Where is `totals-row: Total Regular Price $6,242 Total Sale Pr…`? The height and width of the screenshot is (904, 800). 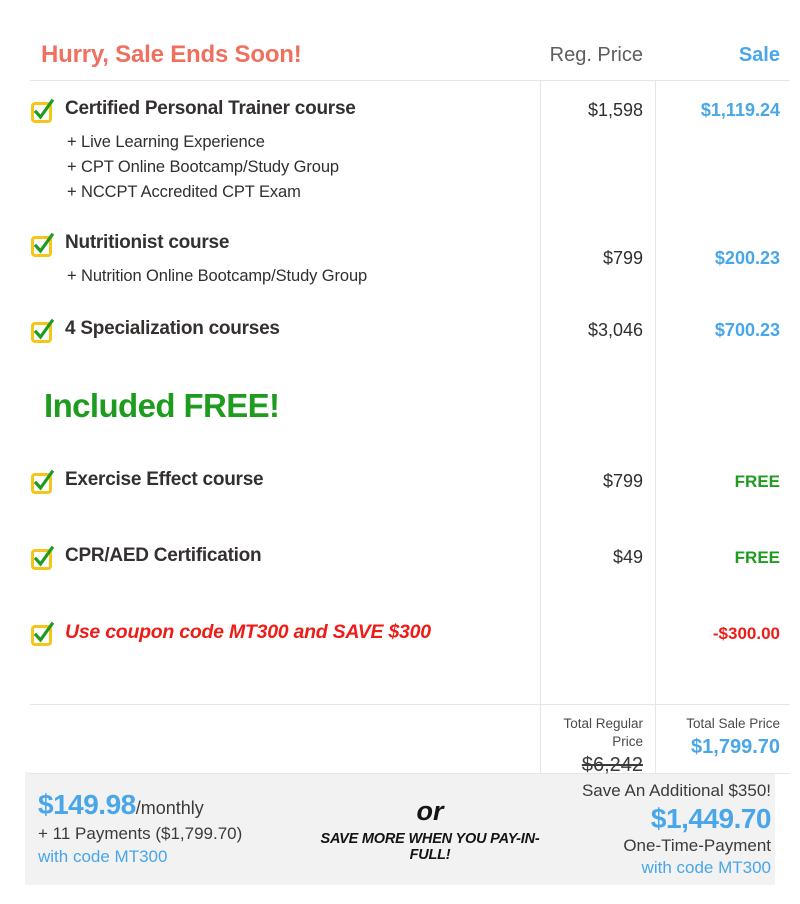 totals-row: Total Regular Price $6,242 Total Sale Pr… is located at coordinates (410, 740).